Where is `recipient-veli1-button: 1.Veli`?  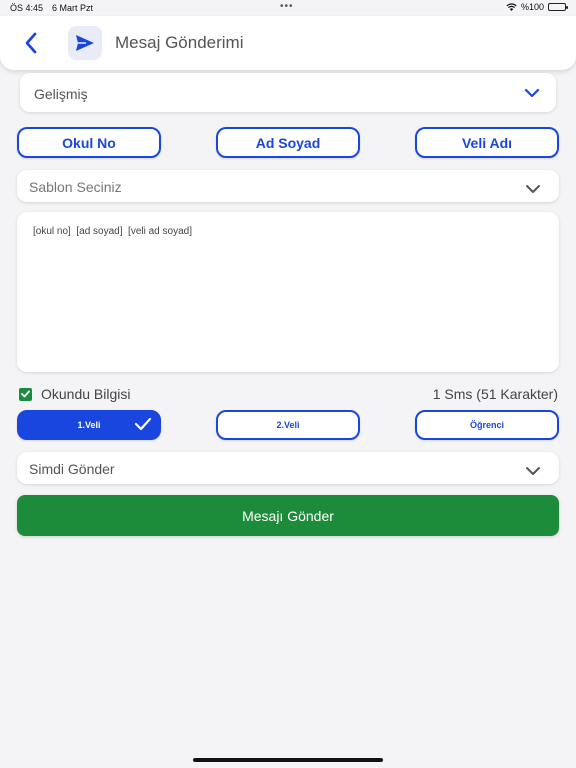 recipient-veli1-button: 1.Veli is located at coordinates (89, 425).